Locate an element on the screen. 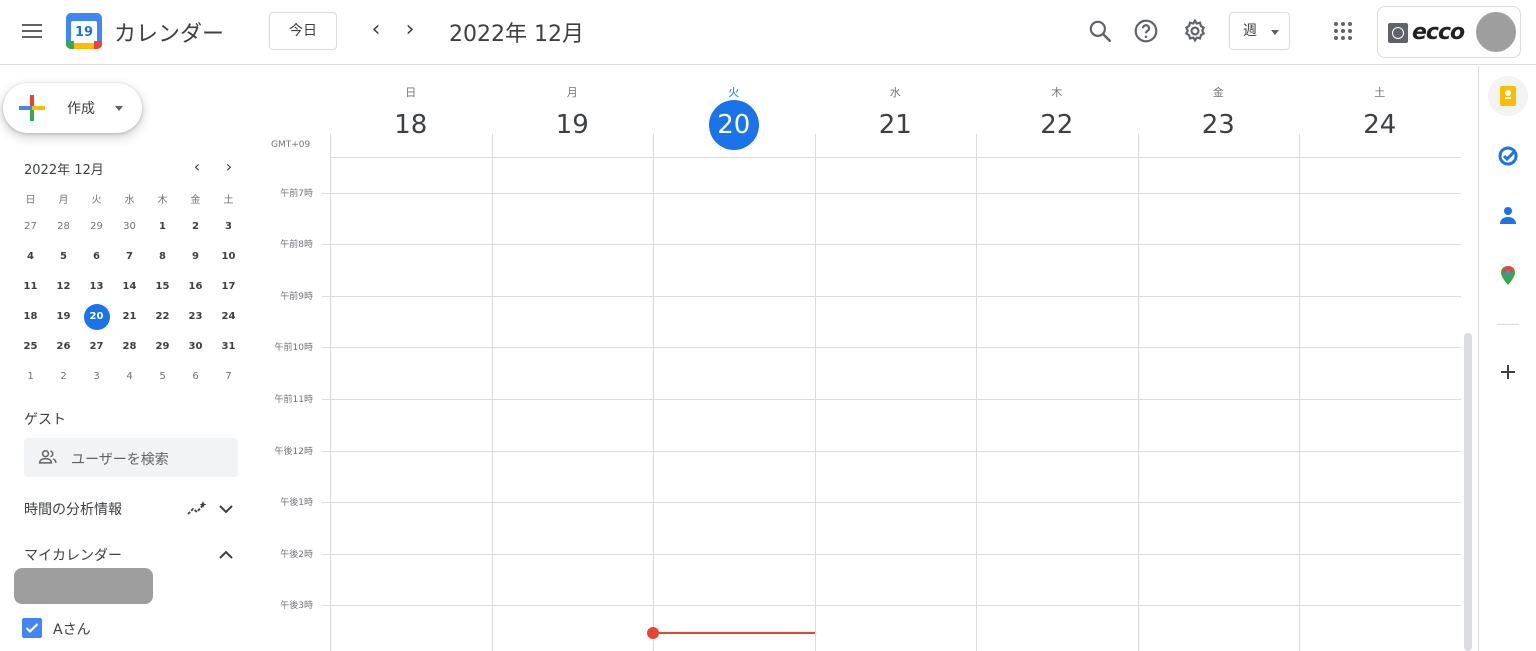 The image size is (1536, 651). google-apps-icon is located at coordinates (1343, 31).